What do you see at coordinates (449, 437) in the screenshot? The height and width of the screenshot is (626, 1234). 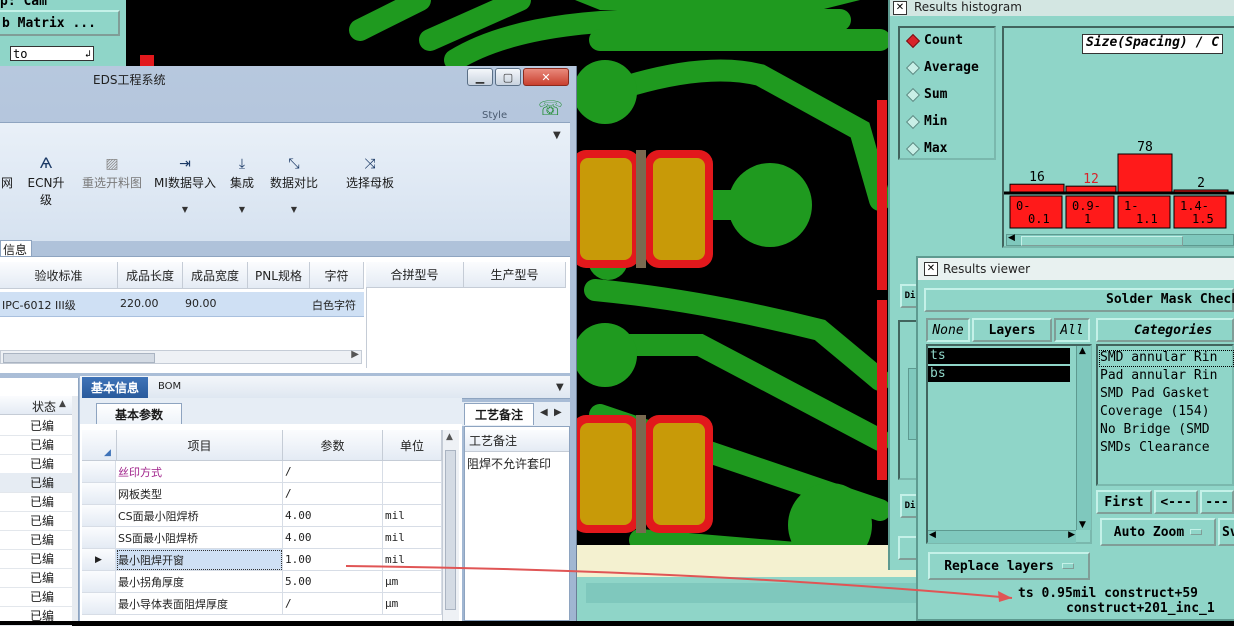 I see `params-scroll-up-icon: ▲` at bounding box center [449, 437].